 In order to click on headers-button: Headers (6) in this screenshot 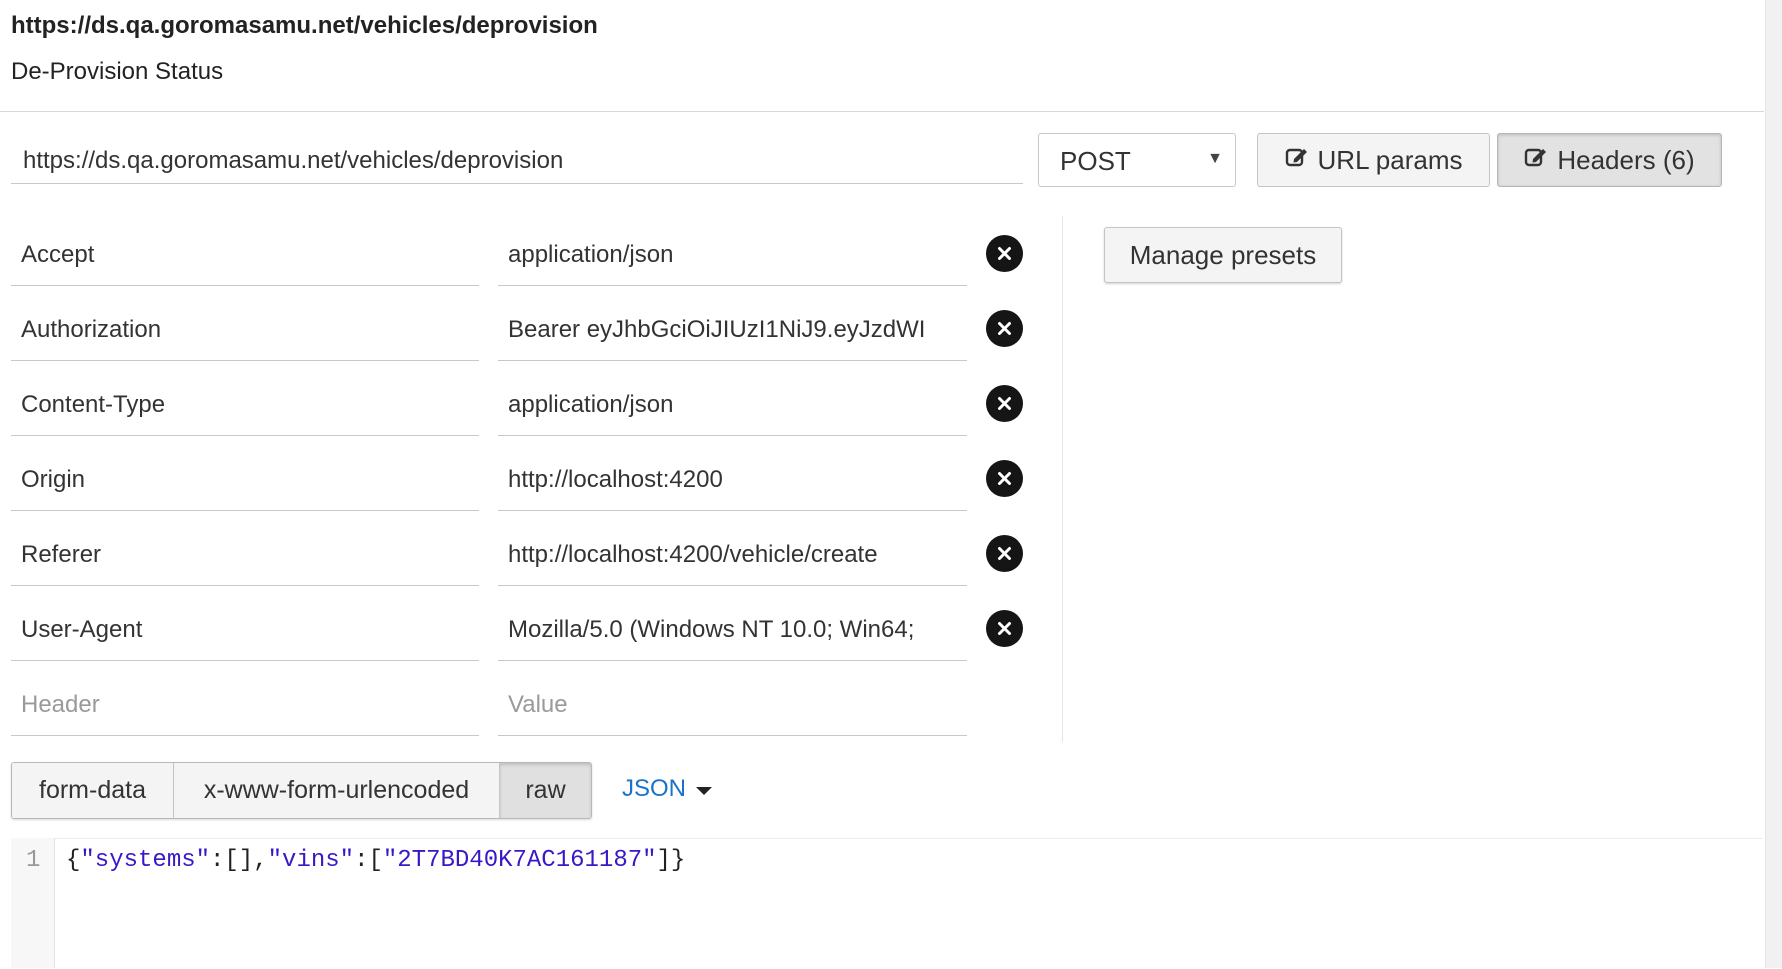, I will do `click(1609, 160)`.